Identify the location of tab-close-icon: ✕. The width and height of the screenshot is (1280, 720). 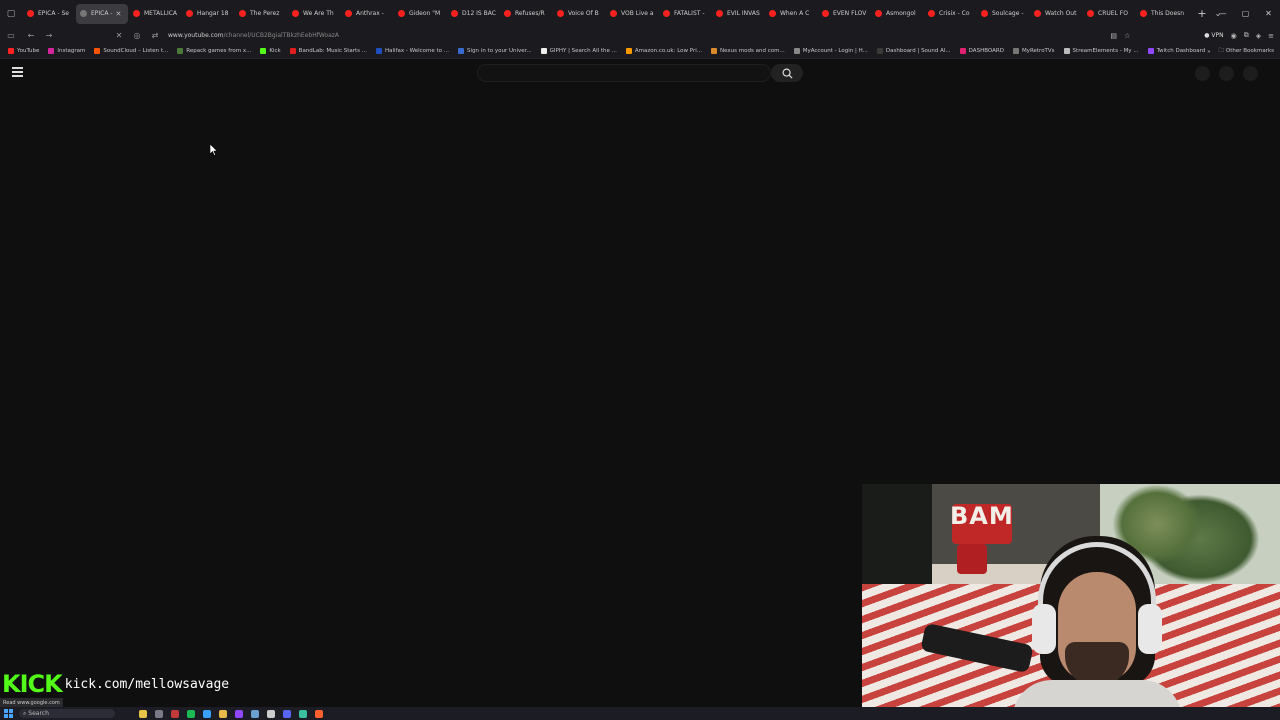
(119, 14).